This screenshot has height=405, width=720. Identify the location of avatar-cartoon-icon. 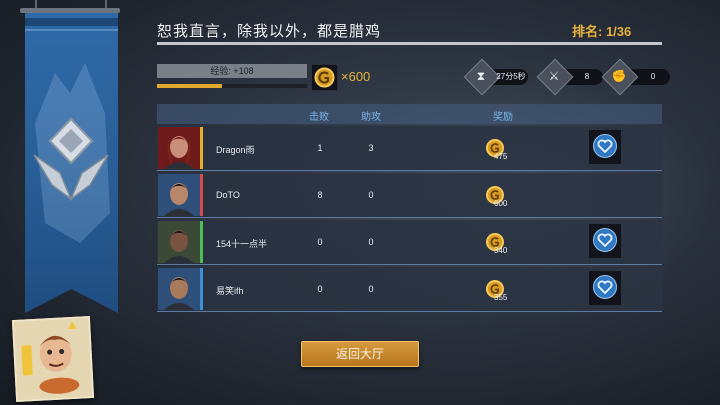
(53, 359).